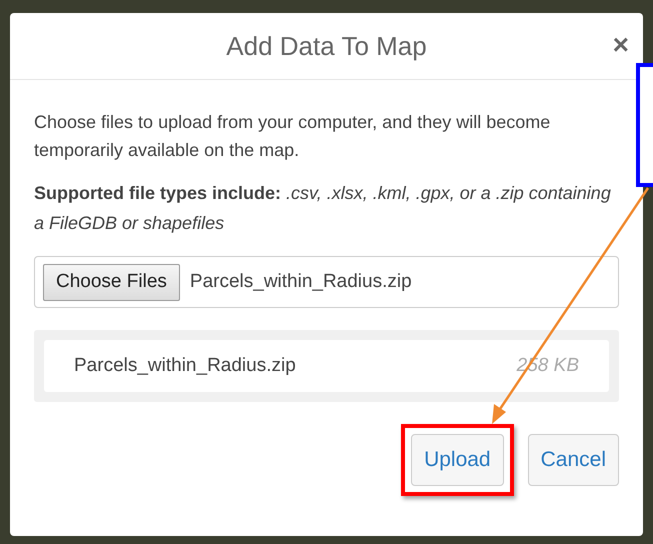  What do you see at coordinates (301, 282) in the screenshot?
I see `selected-file-name: Parcels_within_Radius.zip` at bounding box center [301, 282].